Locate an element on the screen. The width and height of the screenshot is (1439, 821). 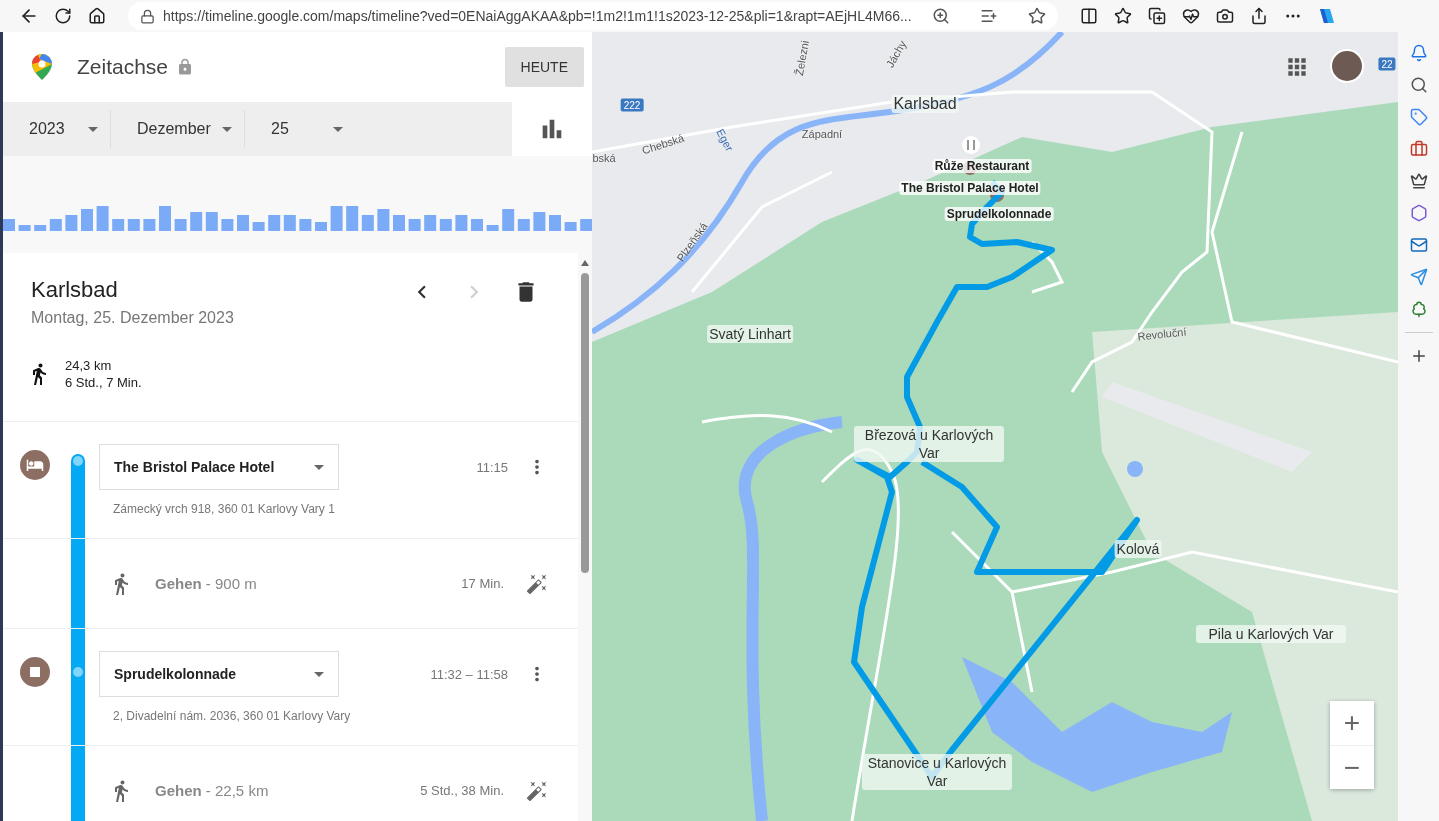
month-dropdown: Dezember is located at coordinates (178, 129).